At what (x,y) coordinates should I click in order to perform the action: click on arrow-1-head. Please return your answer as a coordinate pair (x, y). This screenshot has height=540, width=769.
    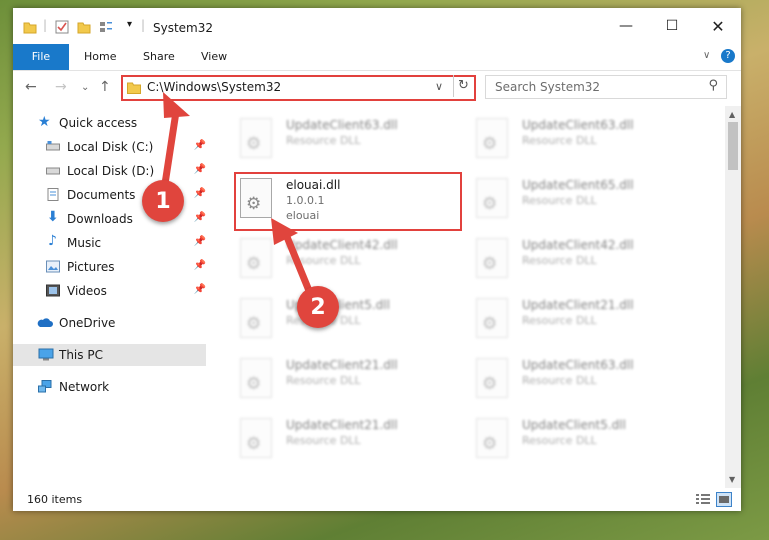
    Looking at the image, I should click on (176, 105).